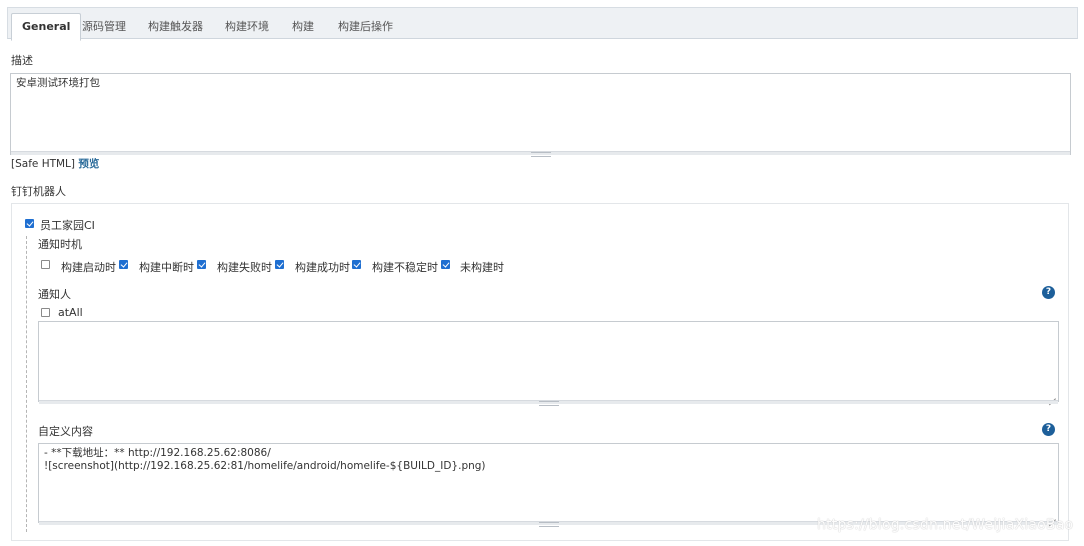  What do you see at coordinates (945, 525) in the screenshot?
I see `csdn-watermark: https://blog.csdn.net/WeiJiaXiaoBao` at bounding box center [945, 525].